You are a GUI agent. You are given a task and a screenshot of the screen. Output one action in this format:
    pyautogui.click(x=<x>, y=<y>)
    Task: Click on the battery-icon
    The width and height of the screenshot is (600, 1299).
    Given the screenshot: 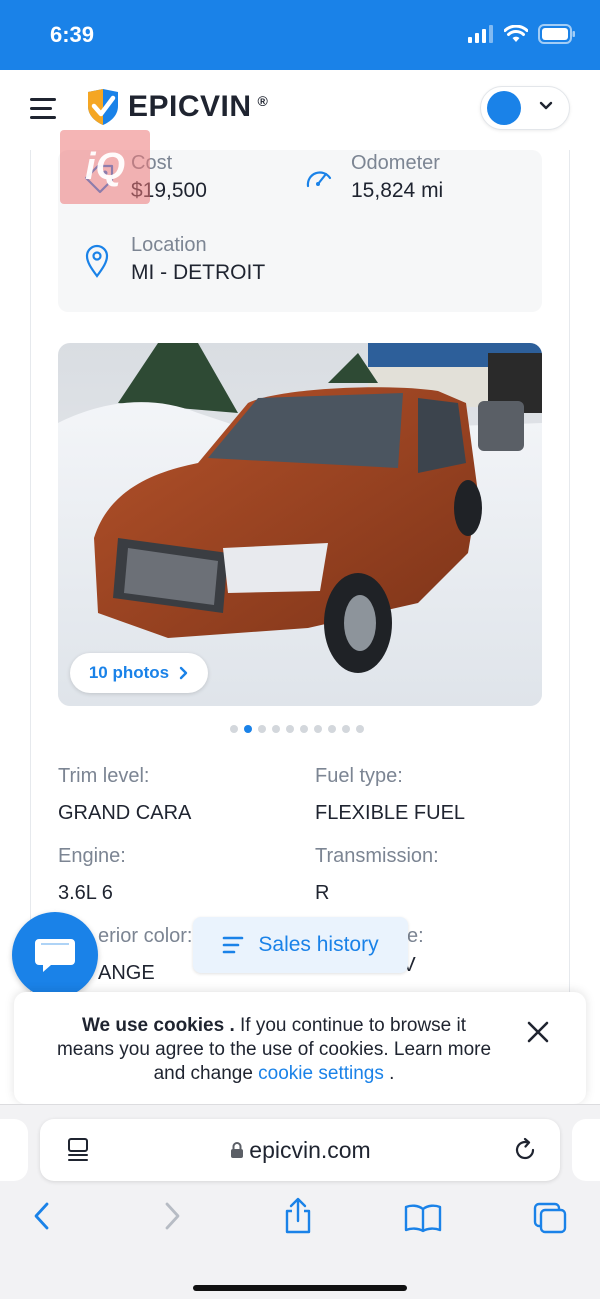 What is the action you would take?
    pyautogui.click(x=556, y=34)
    